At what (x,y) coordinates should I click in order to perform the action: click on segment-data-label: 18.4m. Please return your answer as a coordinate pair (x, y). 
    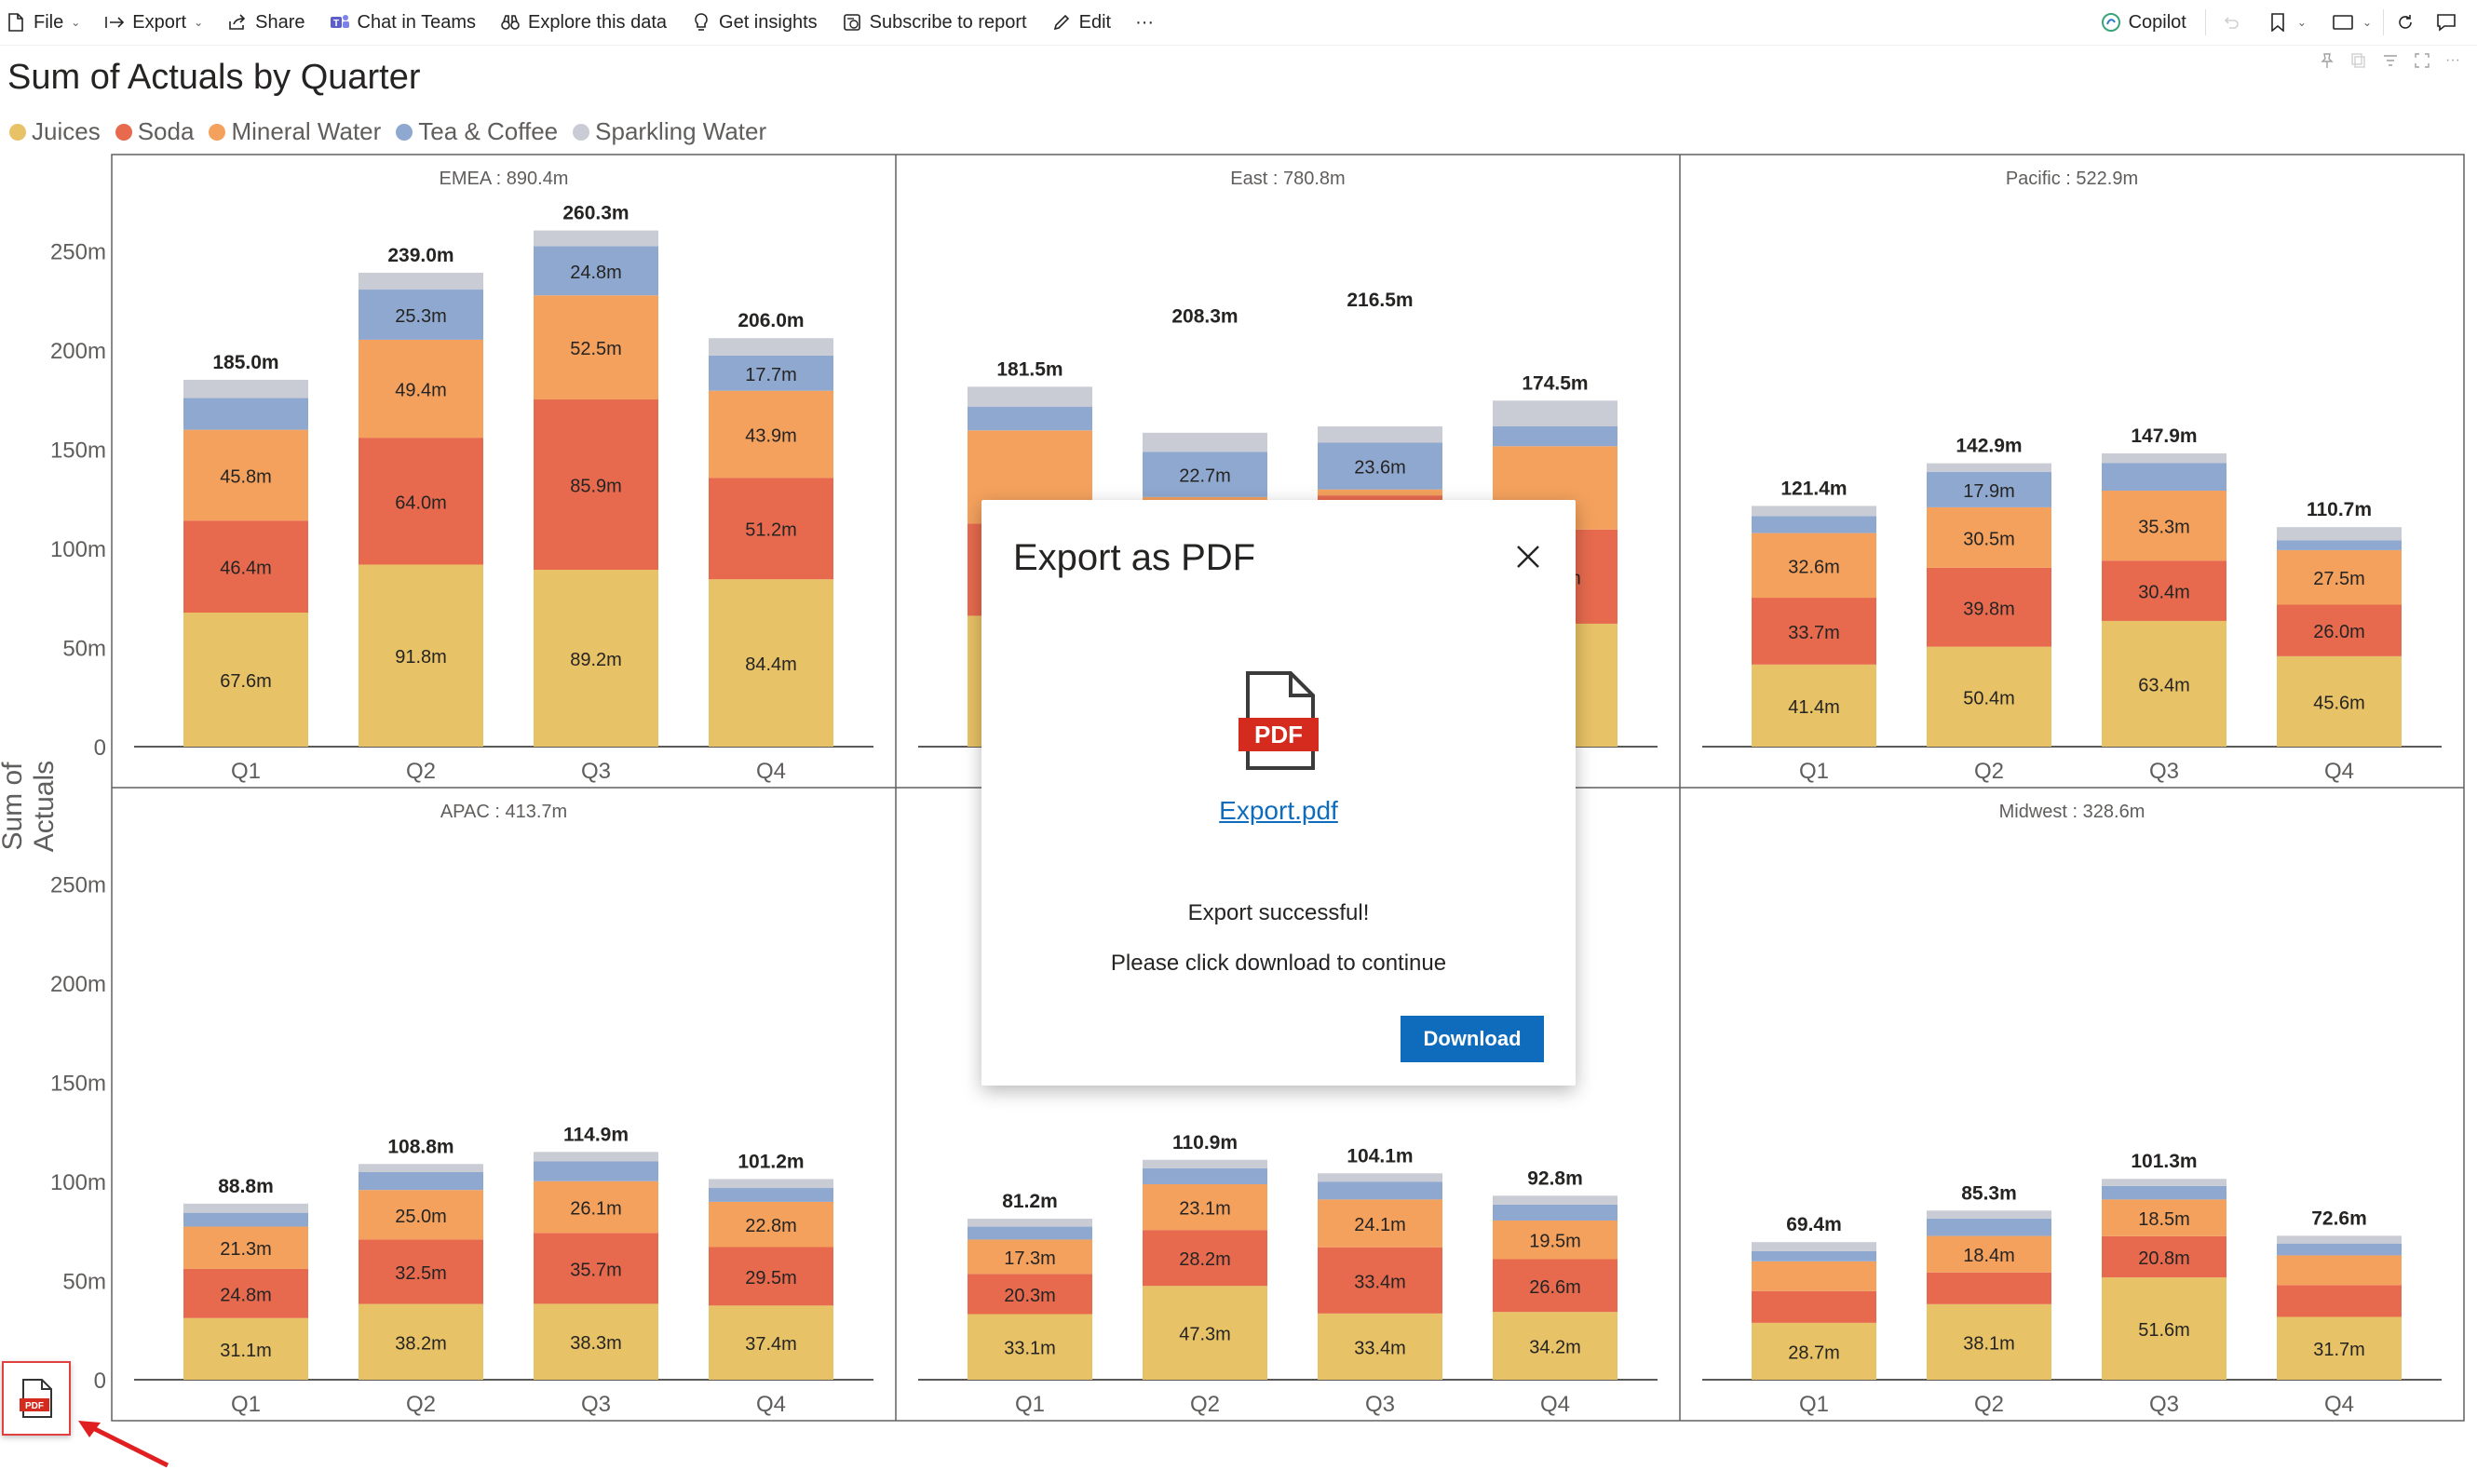
    Looking at the image, I should click on (1989, 1256).